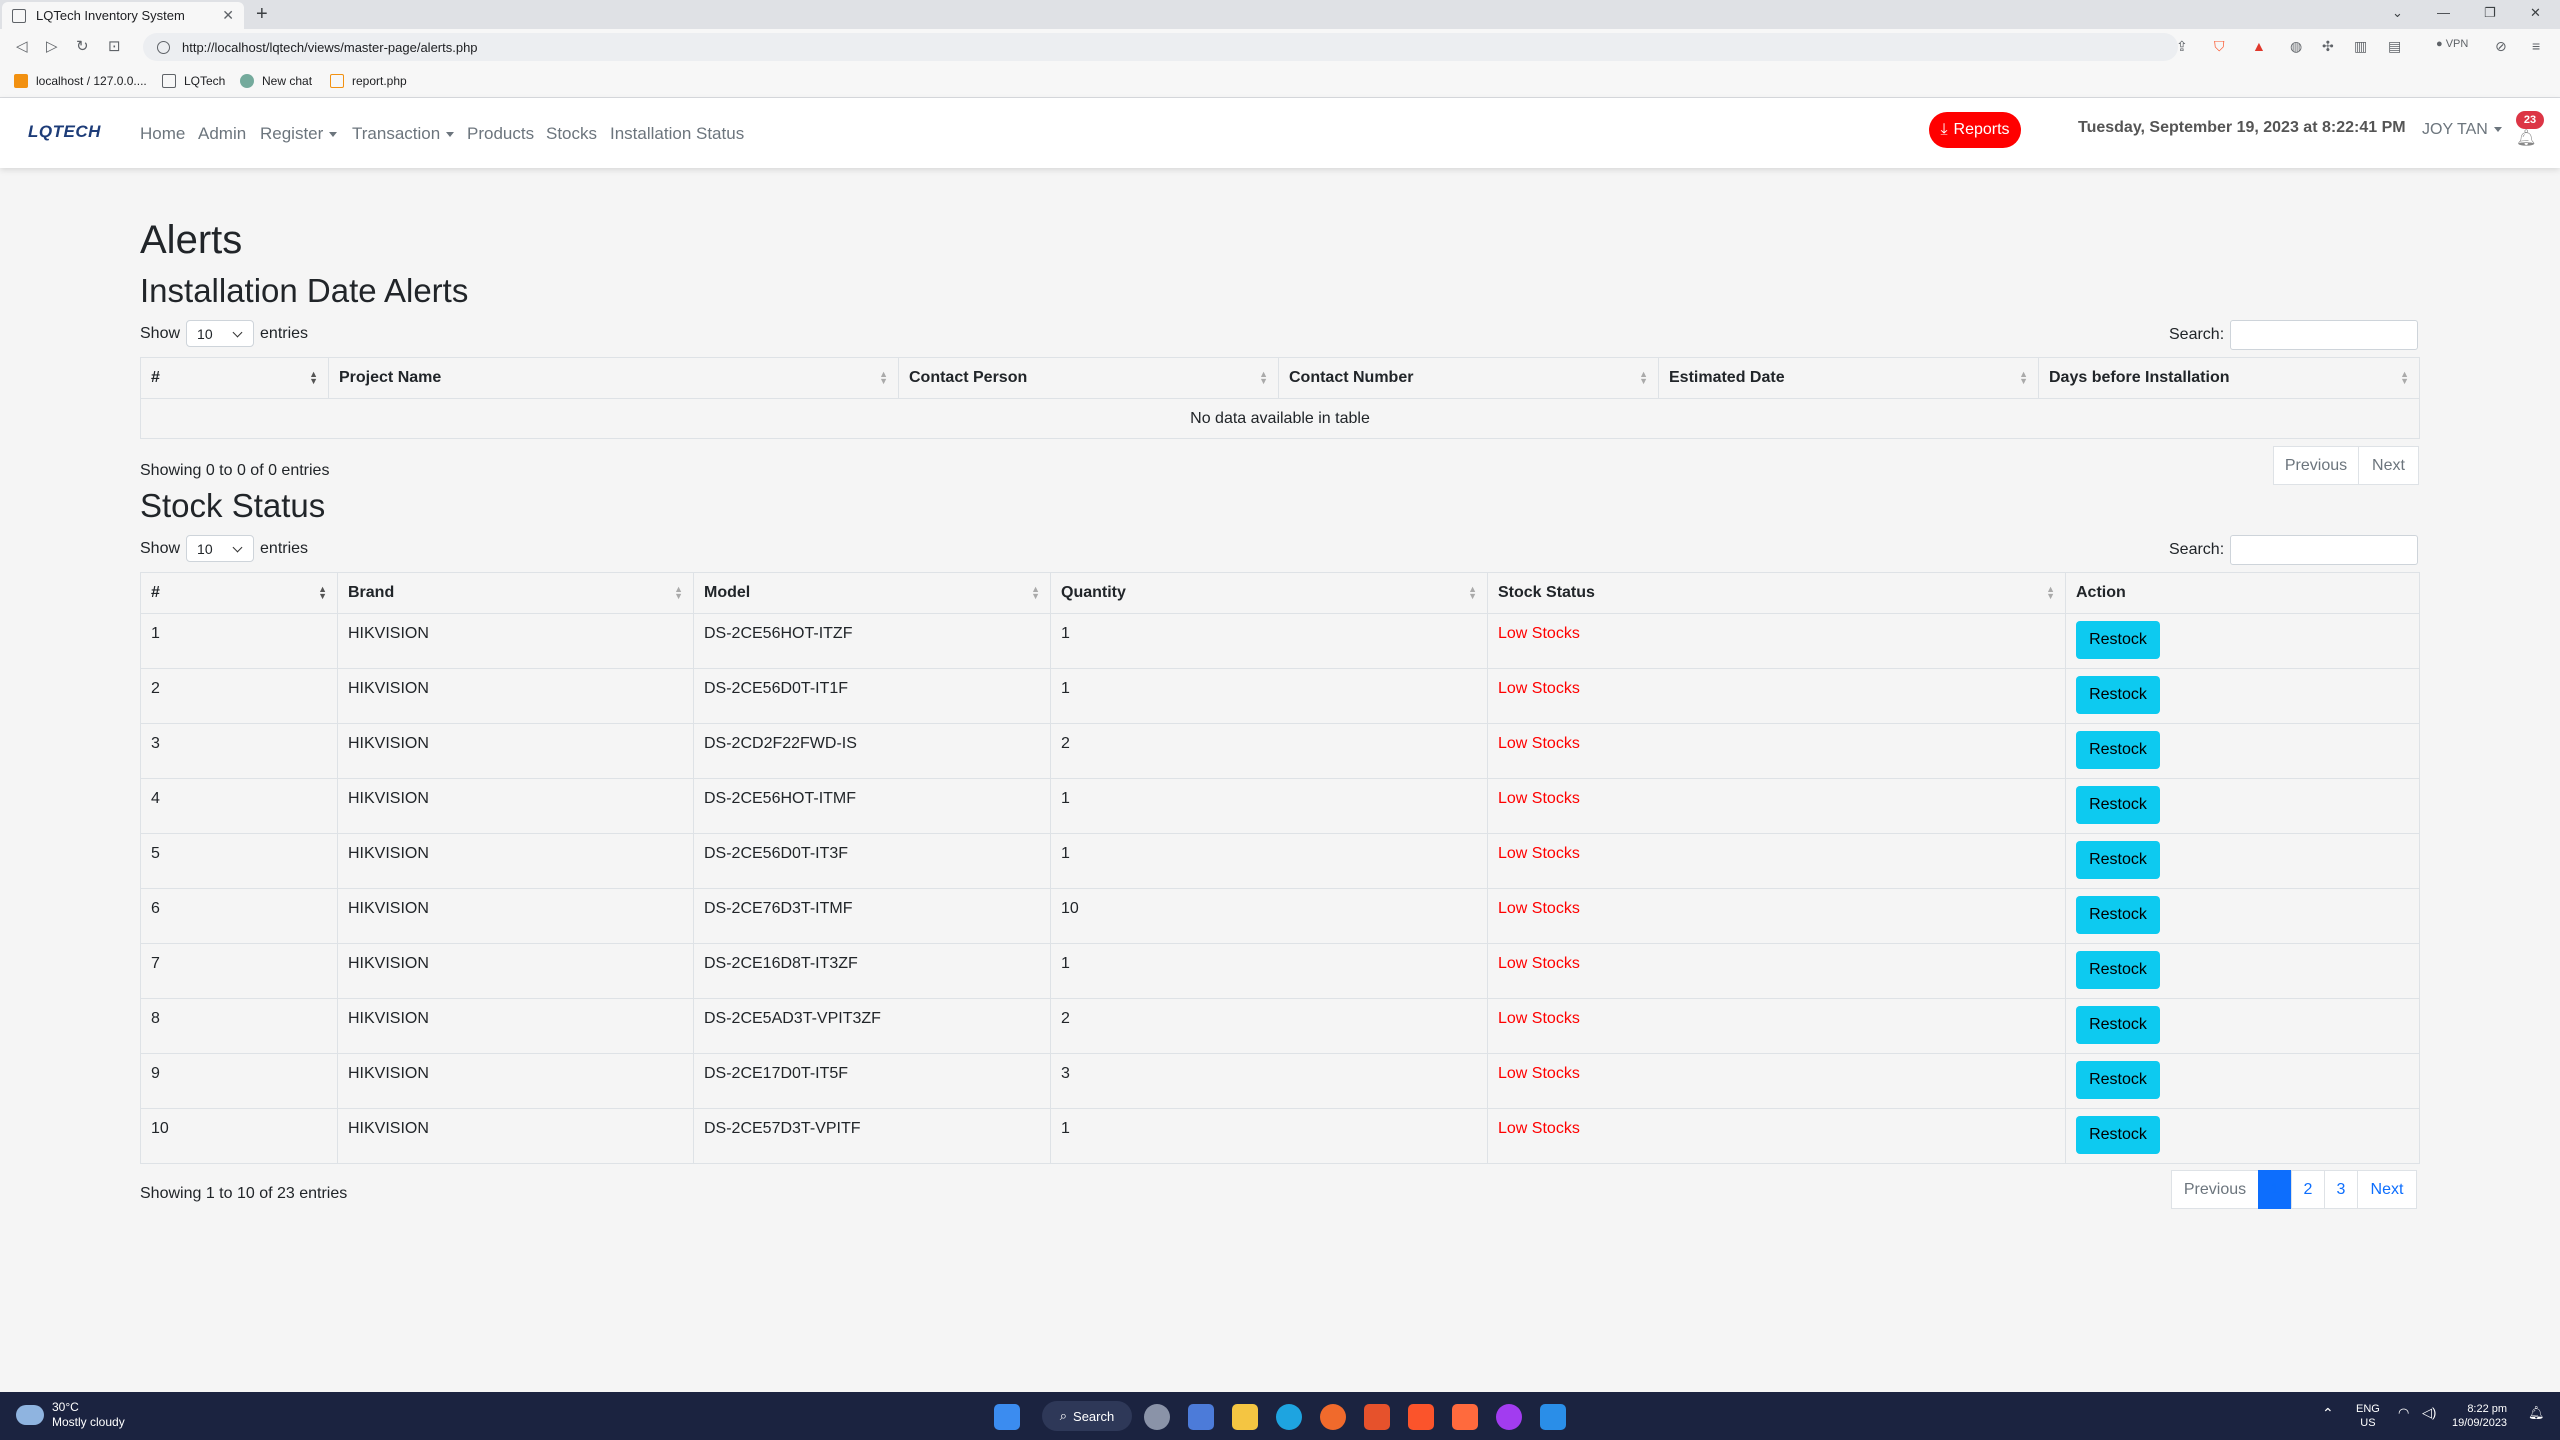 This screenshot has height=1440, width=2560. I want to click on settings-icon, so click(1157, 1417).